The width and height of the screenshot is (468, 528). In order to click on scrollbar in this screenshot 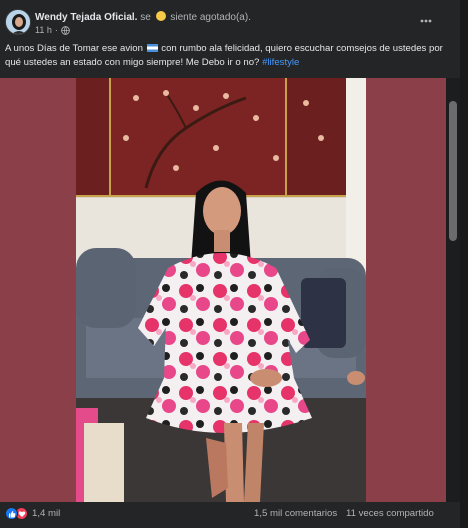, I will do `click(453, 290)`.